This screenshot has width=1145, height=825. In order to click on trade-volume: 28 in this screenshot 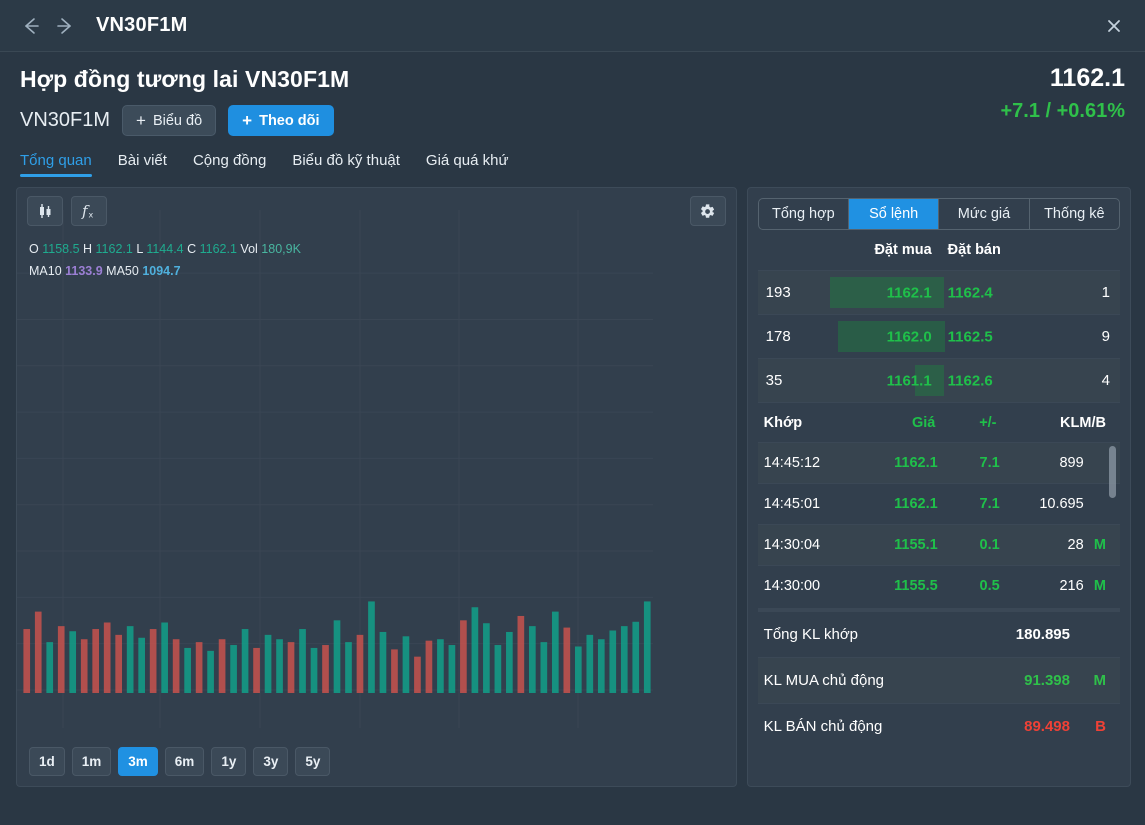, I will do `click(1075, 545)`.